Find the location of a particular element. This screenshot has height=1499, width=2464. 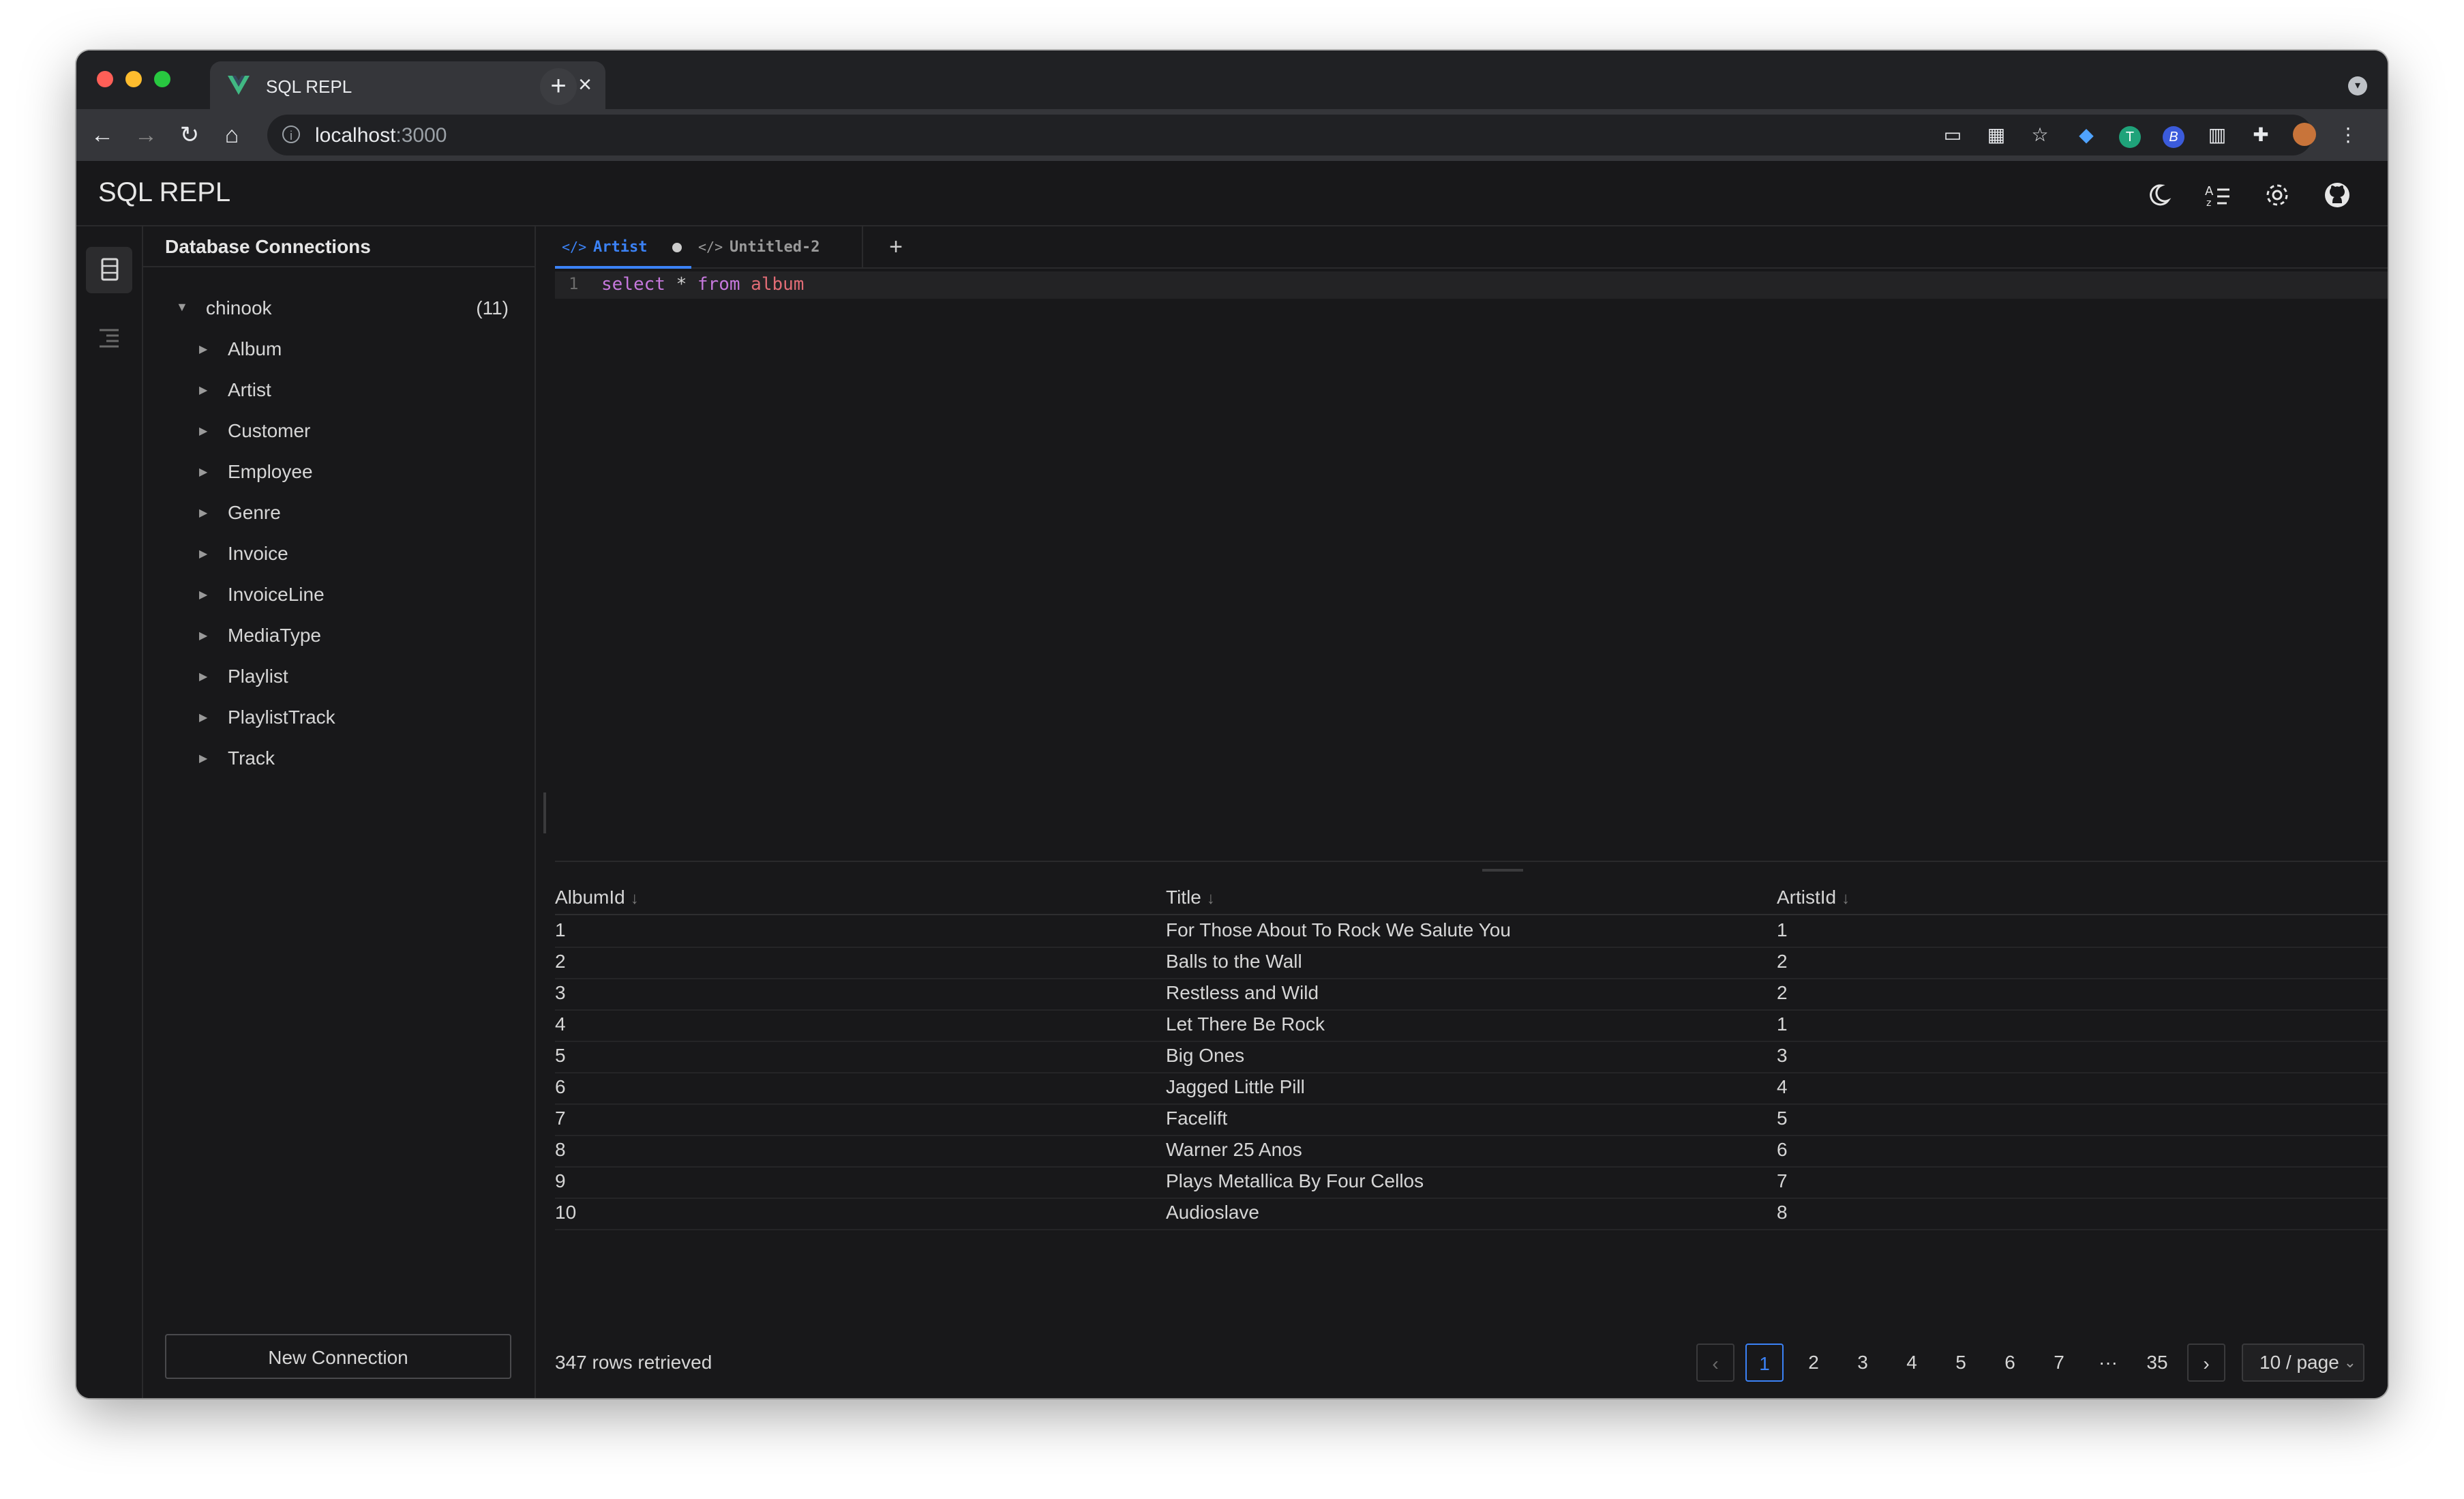

bookmark-star-icon: ☆ is located at coordinates (2040, 135).